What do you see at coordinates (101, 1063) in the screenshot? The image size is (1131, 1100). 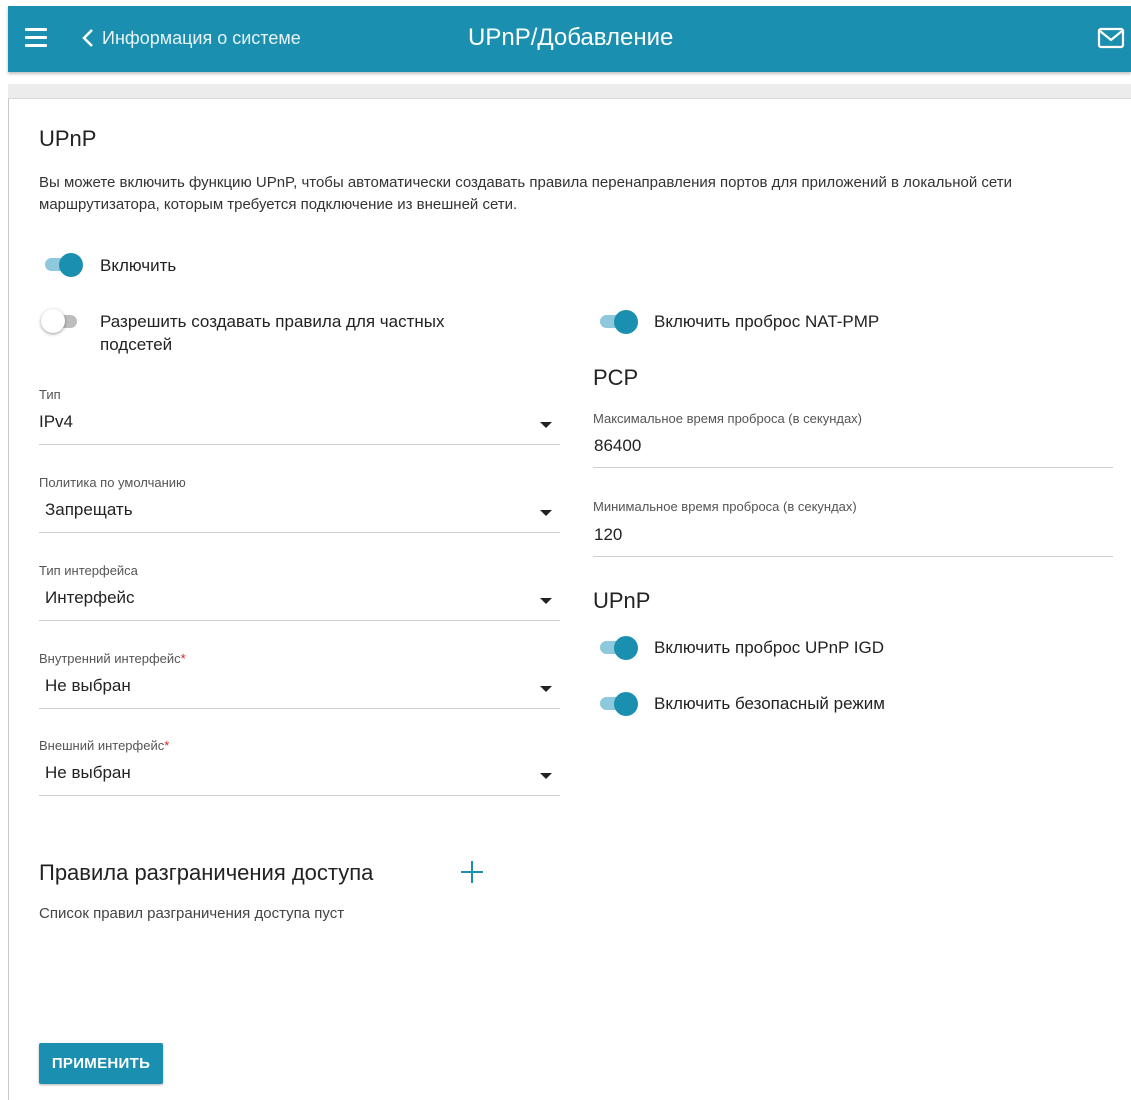 I see `apply-button: ПРИМЕНИТЬ` at bounding box center [101, 1063].